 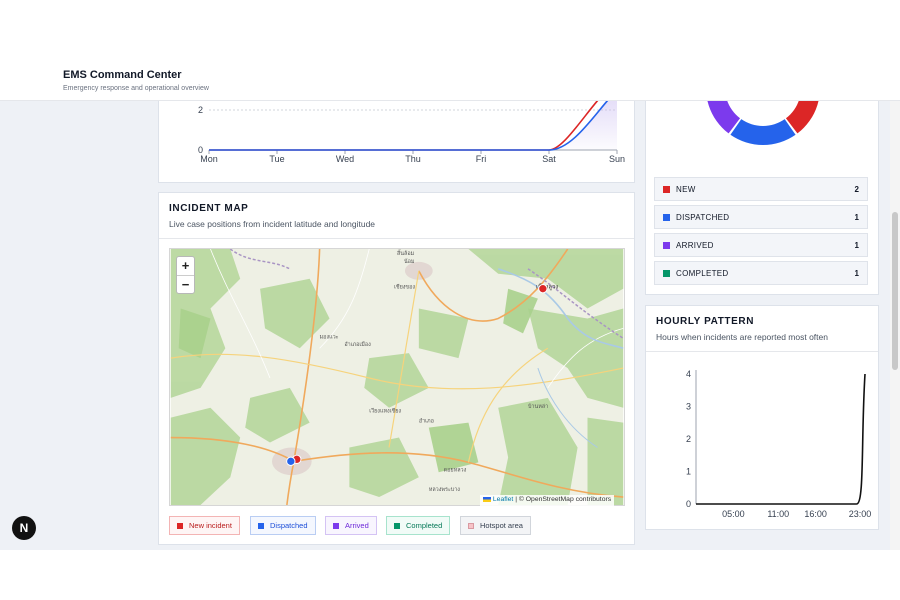 What do you see at coordinates (695, 245) in the screenshot?
I see `status-label: ARRIVED` at bounding box center [695, 245].